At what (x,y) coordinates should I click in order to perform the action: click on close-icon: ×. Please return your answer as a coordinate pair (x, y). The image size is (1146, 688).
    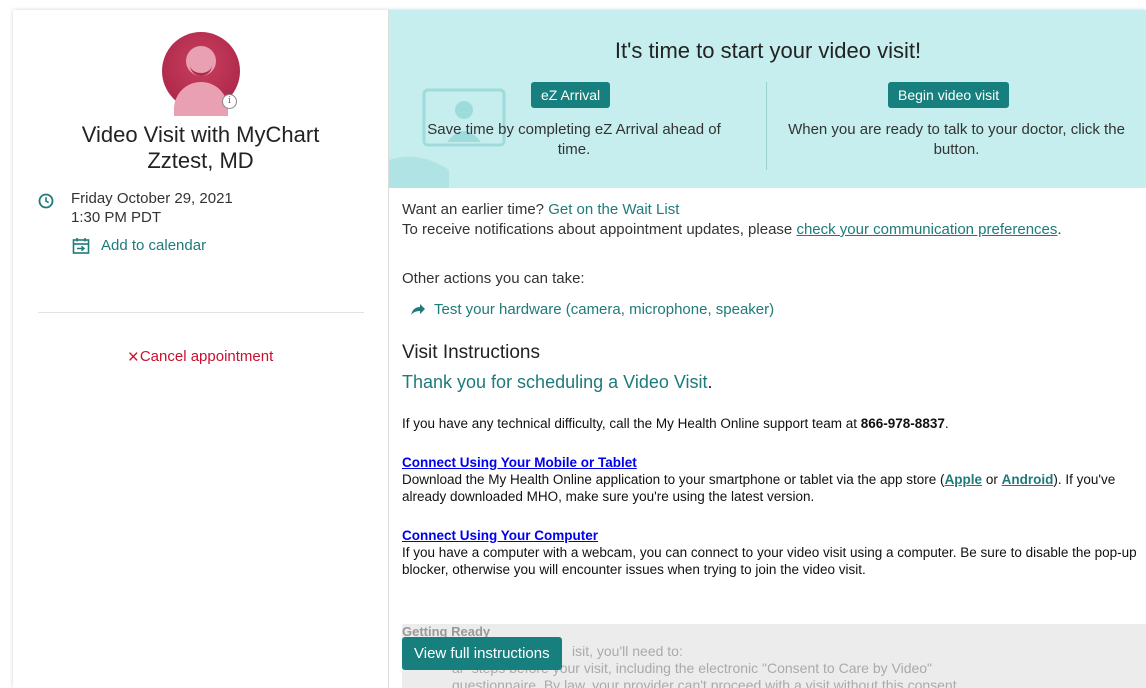
    Looking at the image, I should click on (133, 357).